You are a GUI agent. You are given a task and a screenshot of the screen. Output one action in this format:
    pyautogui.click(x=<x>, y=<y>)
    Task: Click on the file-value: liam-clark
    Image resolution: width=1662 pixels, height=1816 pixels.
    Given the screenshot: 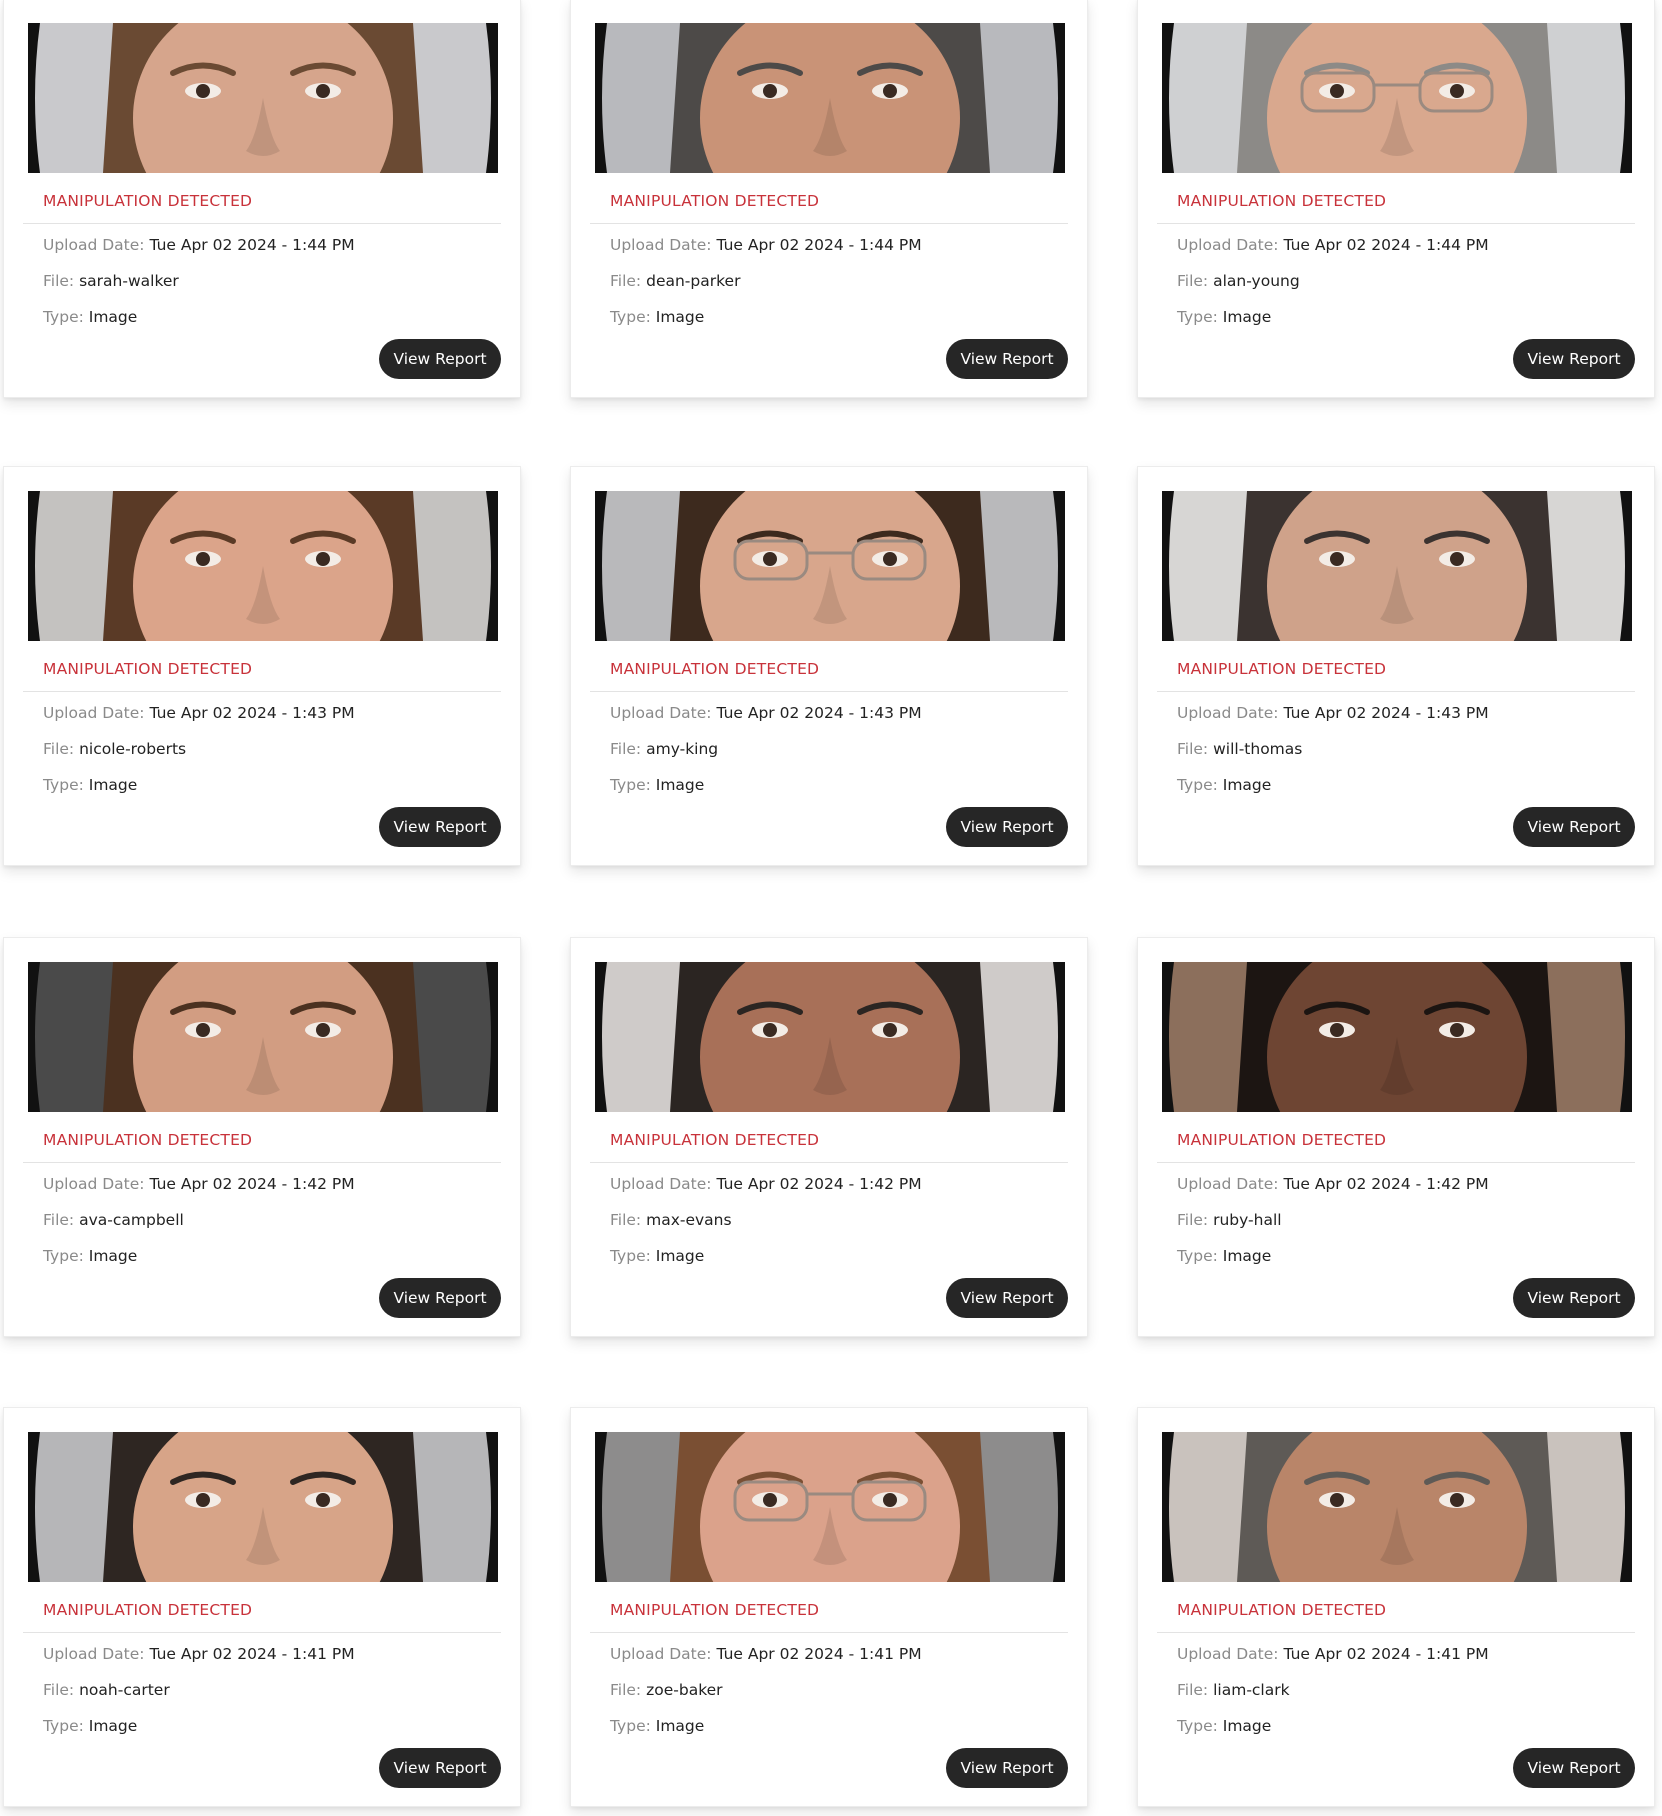 What is the action you would take?
    pyautogui.click(x=1251, y=1690)
    